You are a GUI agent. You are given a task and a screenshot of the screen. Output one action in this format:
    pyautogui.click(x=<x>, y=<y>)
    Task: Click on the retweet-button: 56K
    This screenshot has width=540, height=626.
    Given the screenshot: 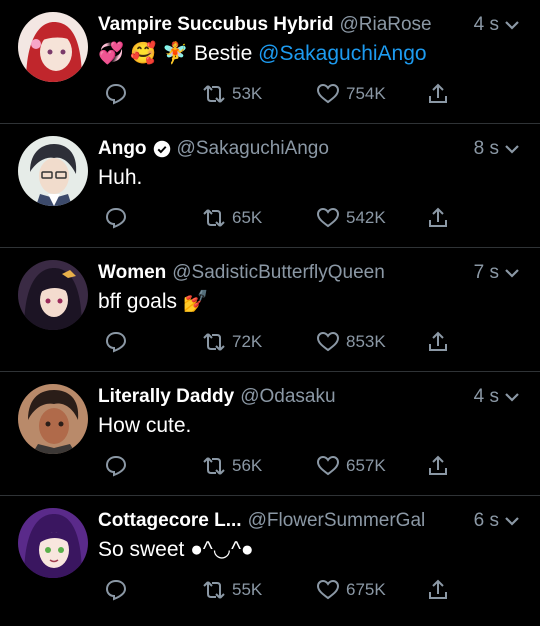 What is the action you would take?
    pyautogui.click(x=232, y=466)
    